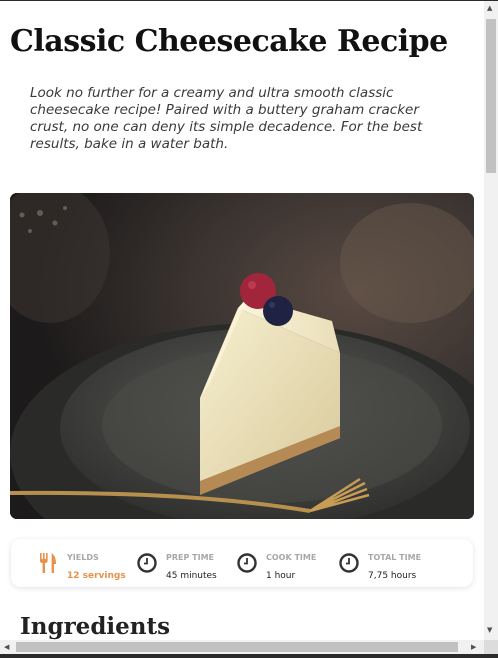 Image resolution: width=498 pixels, height=658 pixels. I want to click on horizontal-scrollbar: ◀ ▶, so click(242, 647).